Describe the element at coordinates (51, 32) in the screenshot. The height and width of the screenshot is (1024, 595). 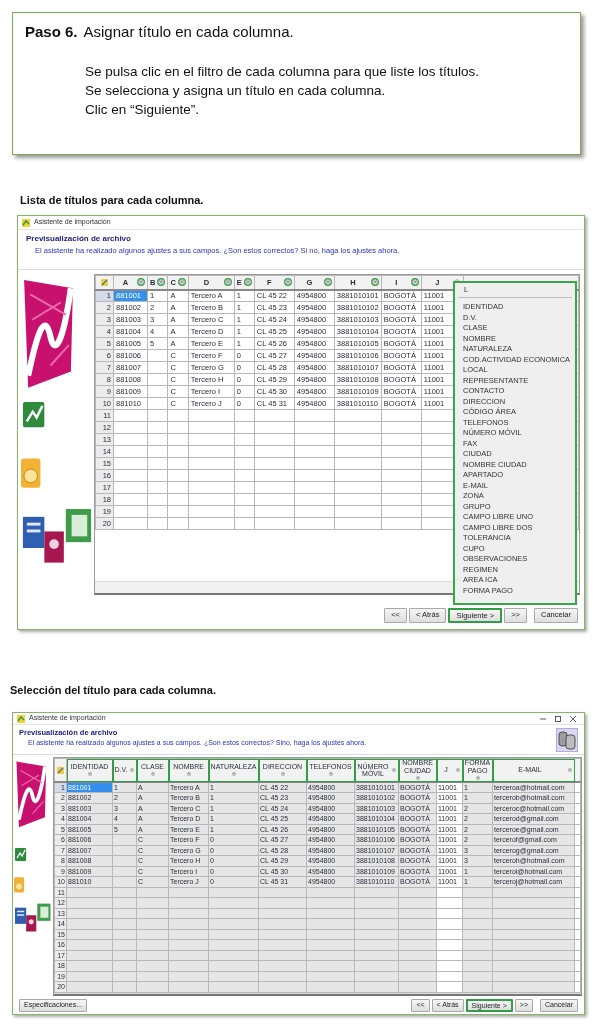
I see `step-label: Paso 6.` at that location.